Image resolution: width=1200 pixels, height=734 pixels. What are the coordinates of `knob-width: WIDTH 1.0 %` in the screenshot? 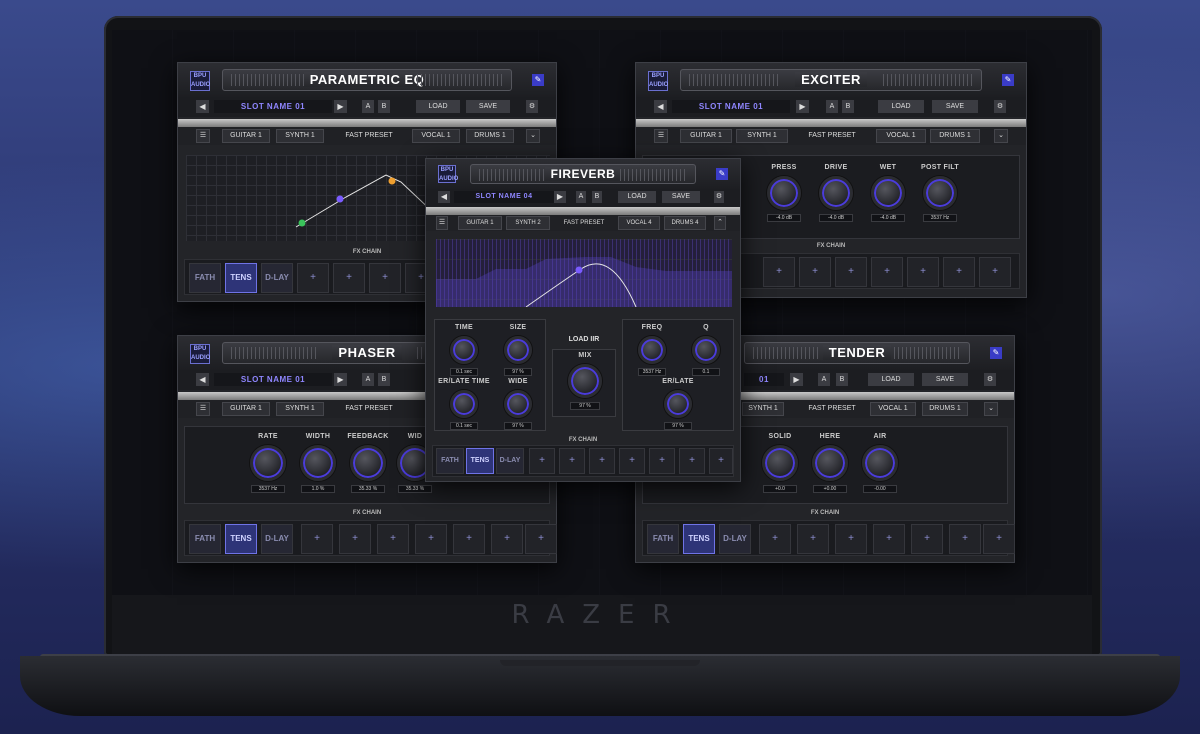 It's located at (318, 463).